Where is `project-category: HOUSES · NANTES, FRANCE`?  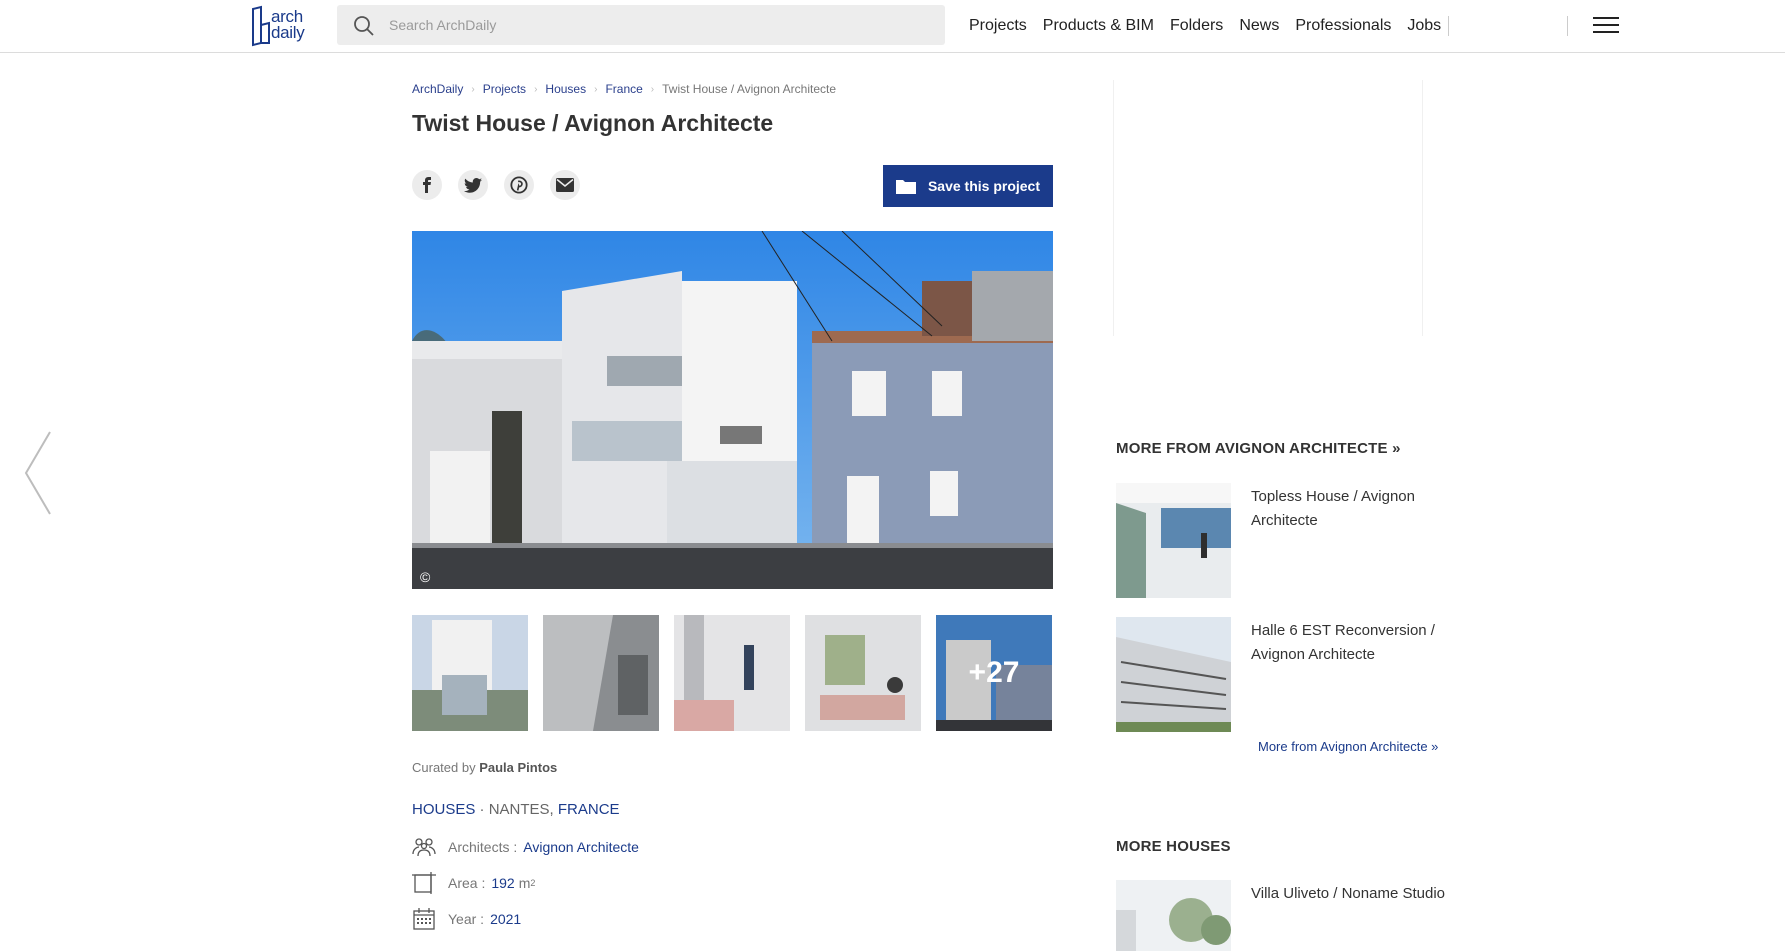 project-category: HOUSES · NANTES, FRANCE is located at coordinates (516, 809).